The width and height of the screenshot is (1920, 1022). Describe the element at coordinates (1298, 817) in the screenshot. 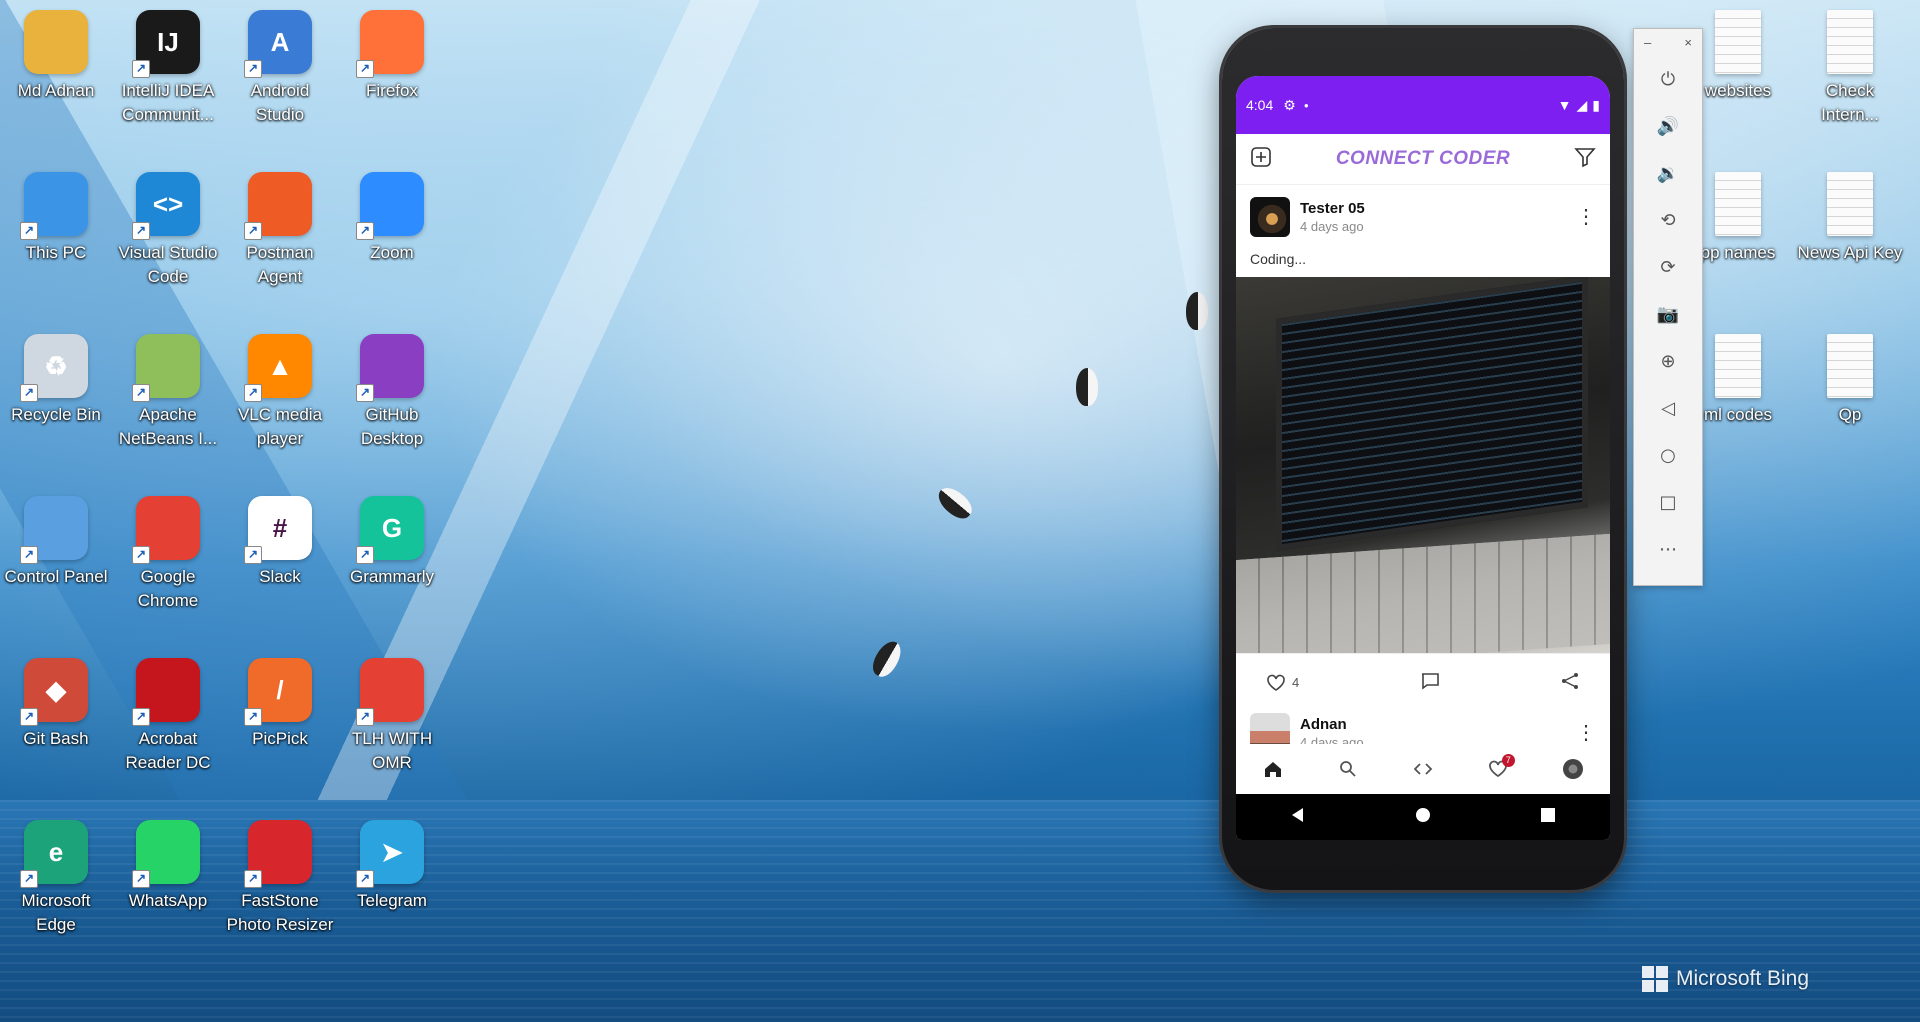

I see `nav-back-icon` at that location.